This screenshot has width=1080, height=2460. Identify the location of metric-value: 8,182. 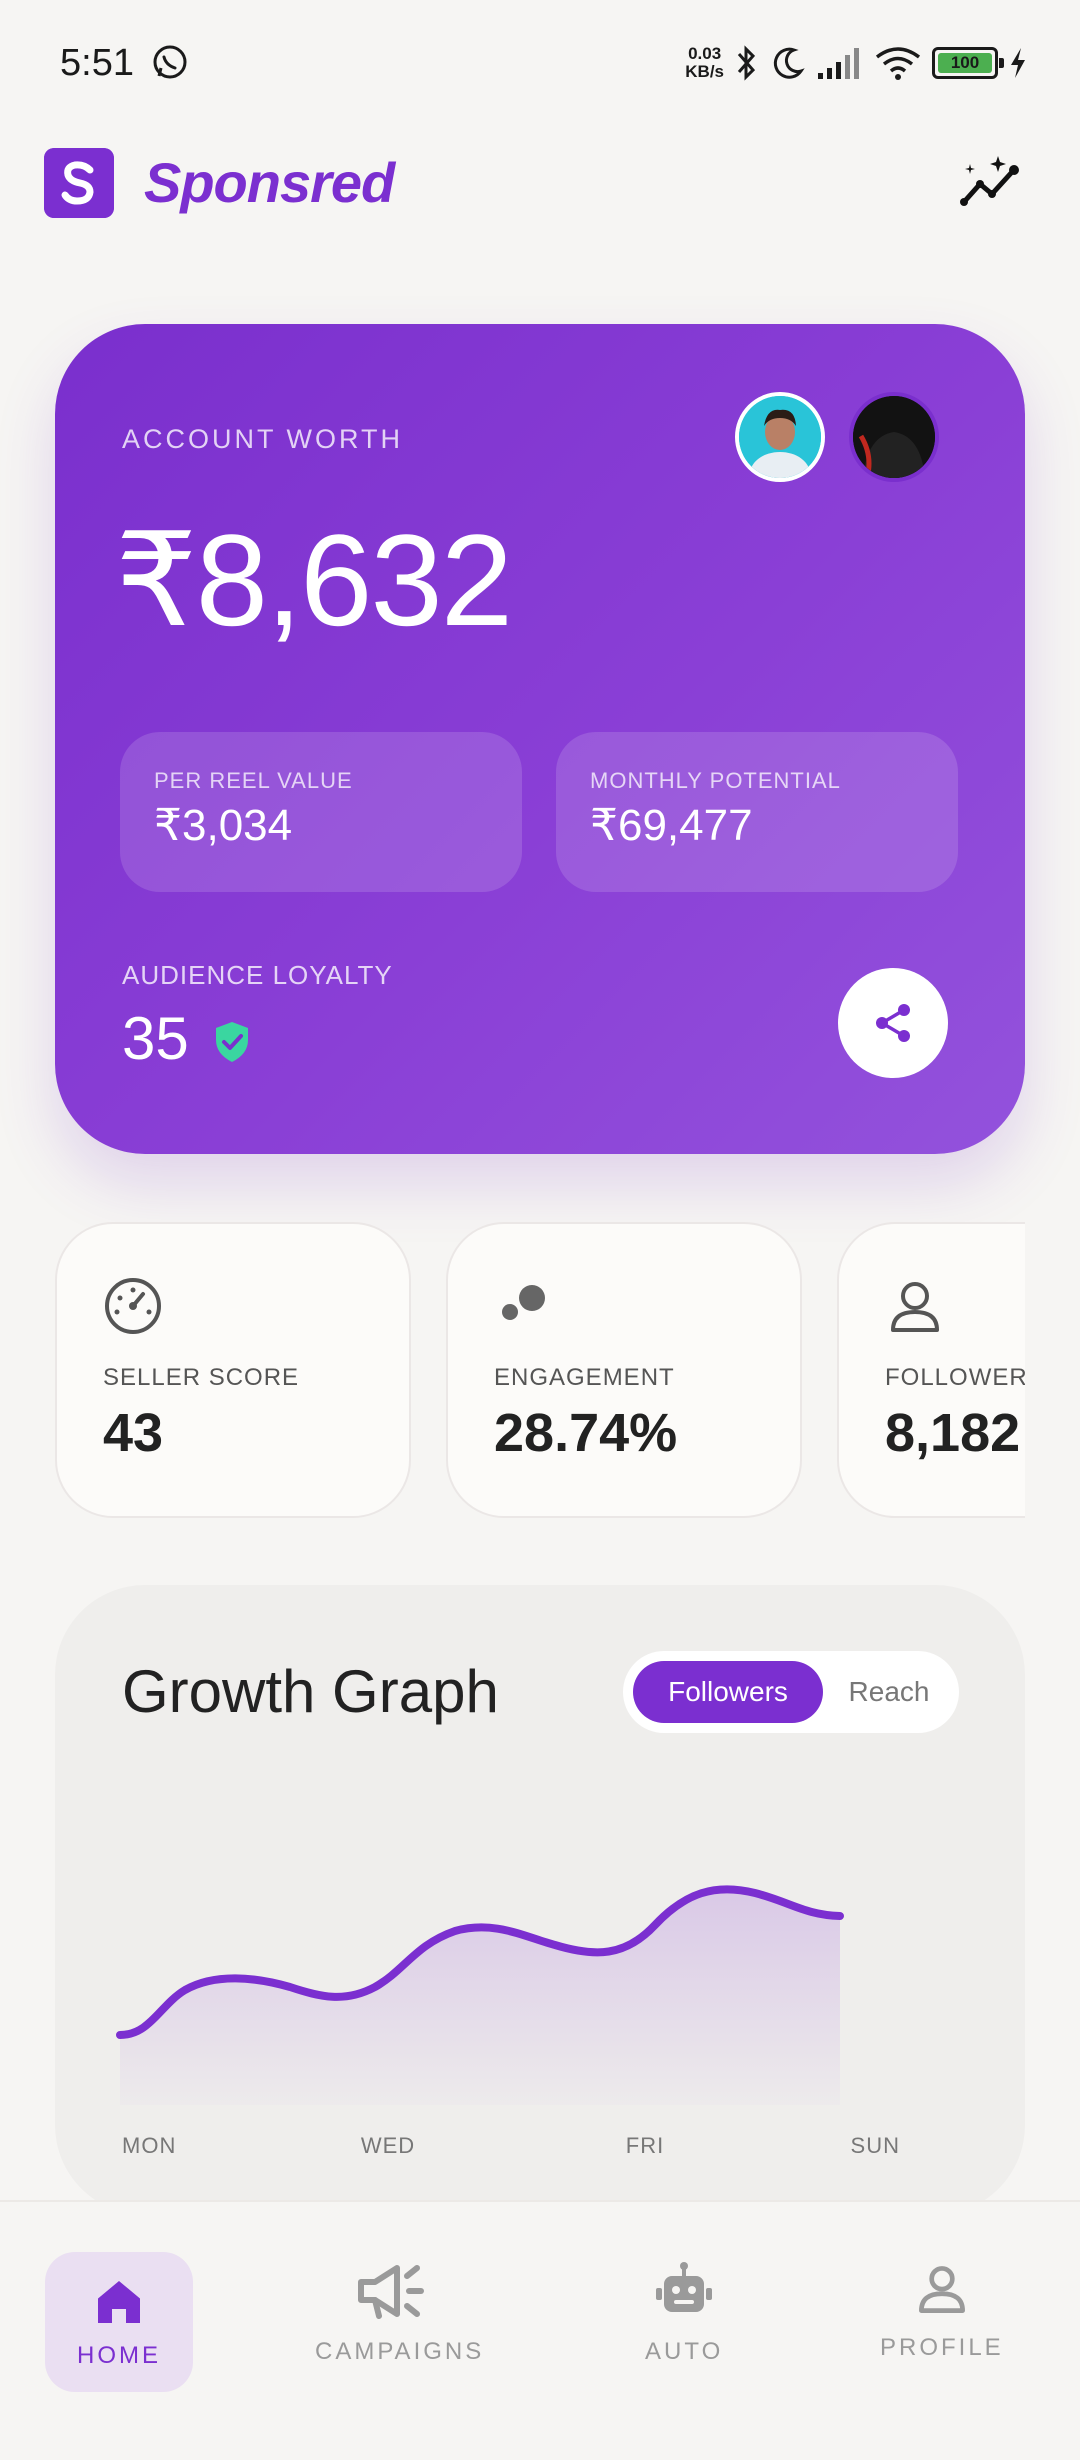
(953, 1433).